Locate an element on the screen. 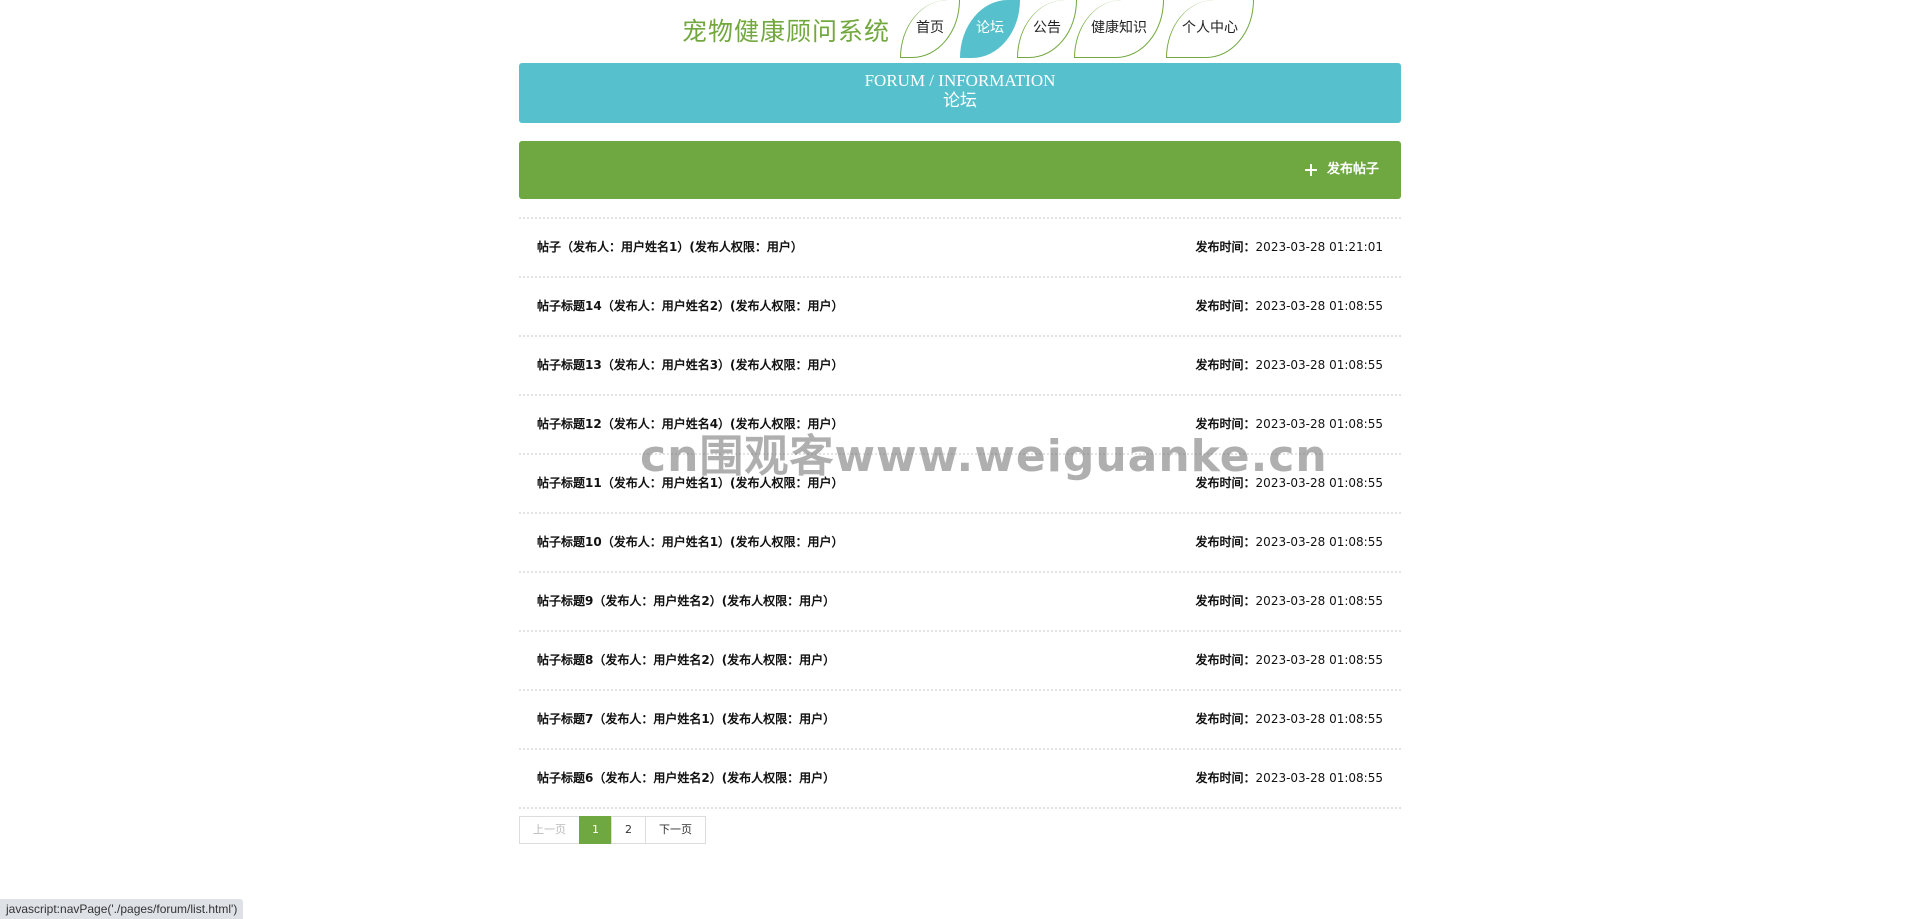 This screenshot has height=919, width=1920. post-title: 帖子标题14（发布人：用户姓名2）(发布人权限：用户） is located at coordinates (690, 306).